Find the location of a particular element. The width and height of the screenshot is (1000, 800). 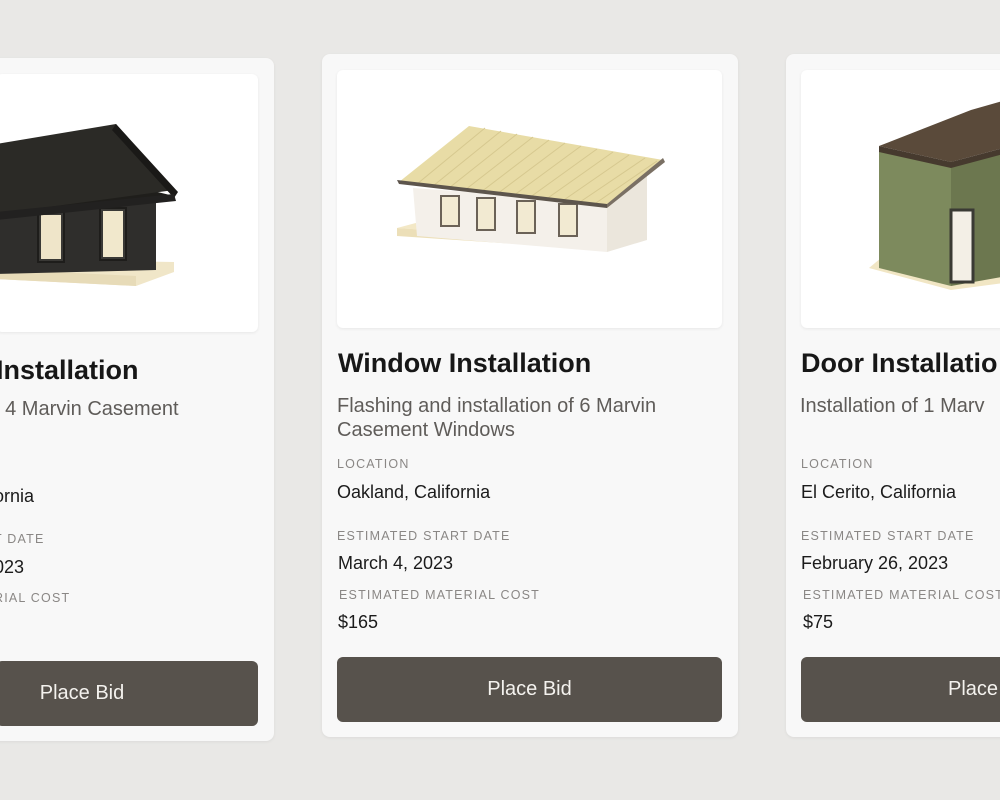

start-date-value: March 4, 2023 is located at coordinates (396, 563).